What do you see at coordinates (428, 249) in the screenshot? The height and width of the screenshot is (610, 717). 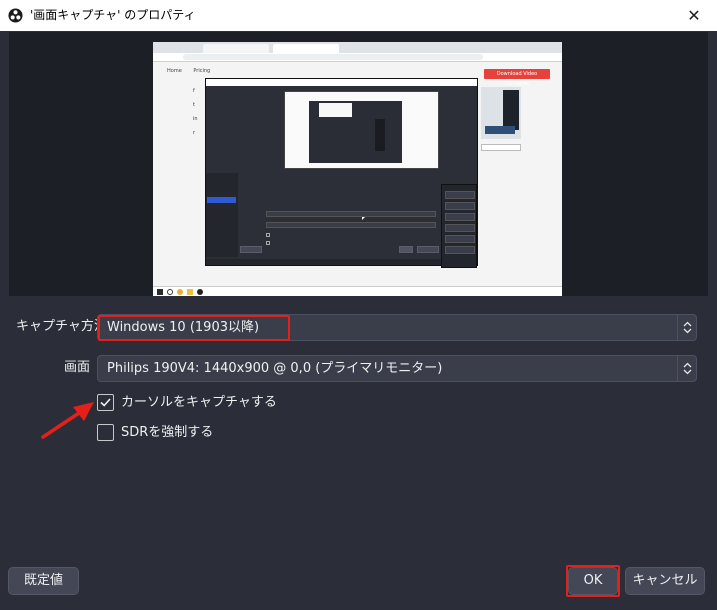 I see `preview-obs-cancel` at bounding box center [428, 249].